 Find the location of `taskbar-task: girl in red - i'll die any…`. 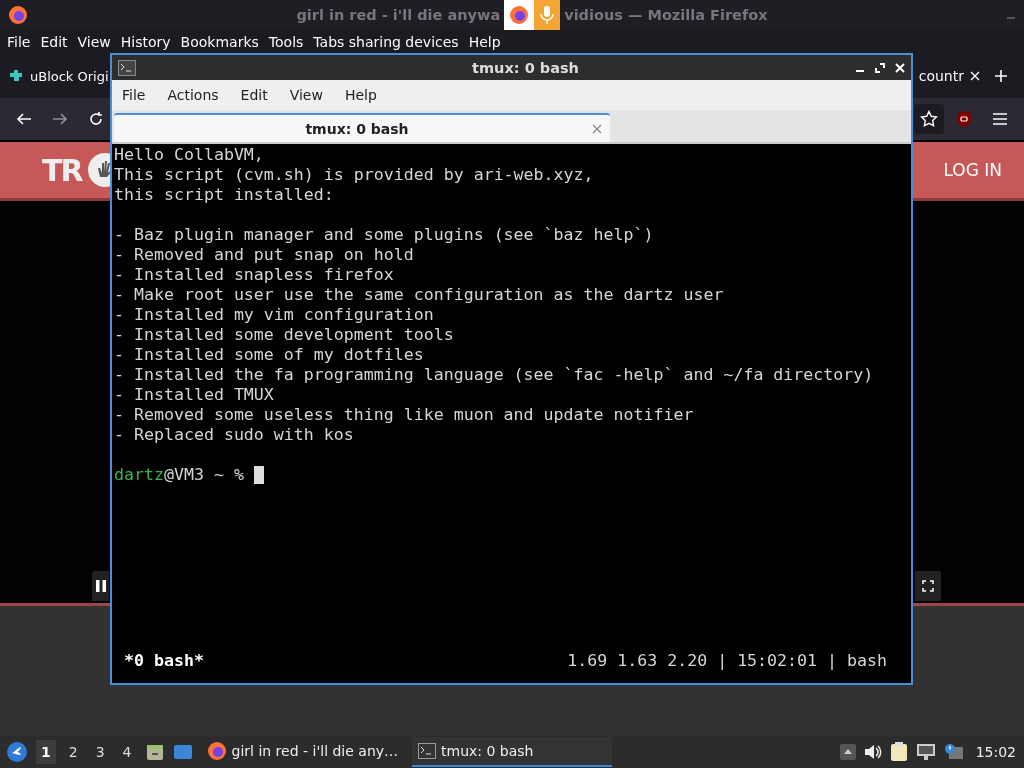

taskbar-task: girl in red - i'll die any… is located at coordinates (302, 752).